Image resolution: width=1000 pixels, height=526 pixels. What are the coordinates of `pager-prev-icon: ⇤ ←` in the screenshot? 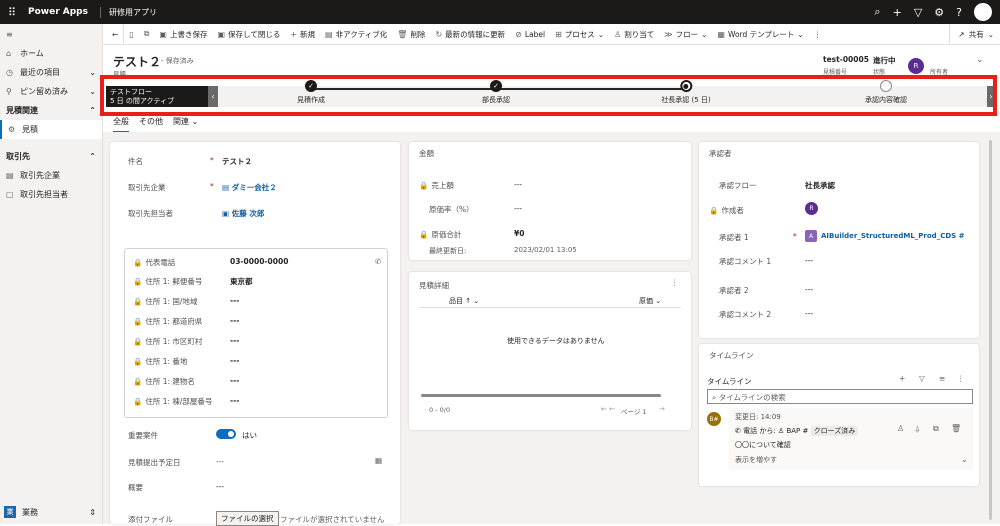 It's located at (608, 409).